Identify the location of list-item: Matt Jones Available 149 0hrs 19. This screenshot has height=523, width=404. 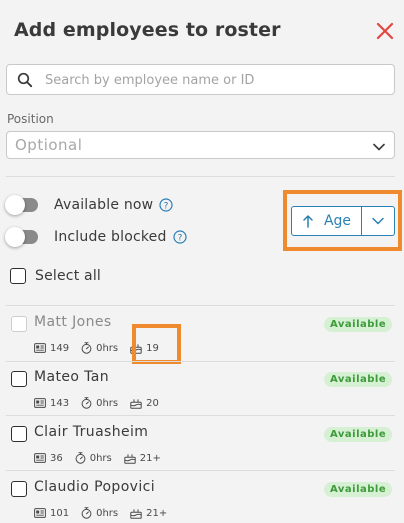
(200, 333).